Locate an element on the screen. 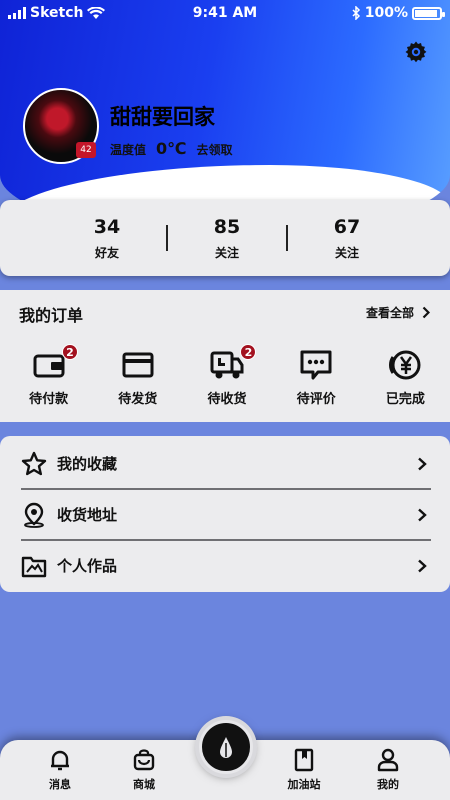 The height and width of the screenshot is (800, 450). battery-percent: 100% is located at coordinates (386, 13).